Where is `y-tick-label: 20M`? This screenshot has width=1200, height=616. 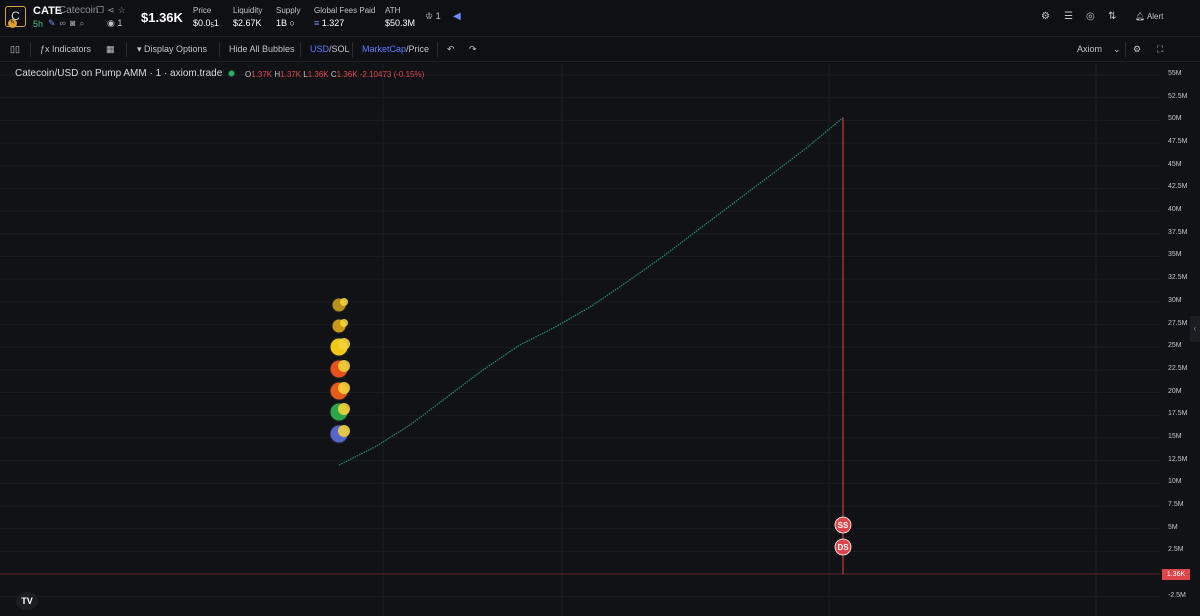
y-tick-label: 20M is located at coordinates (1175, 391).